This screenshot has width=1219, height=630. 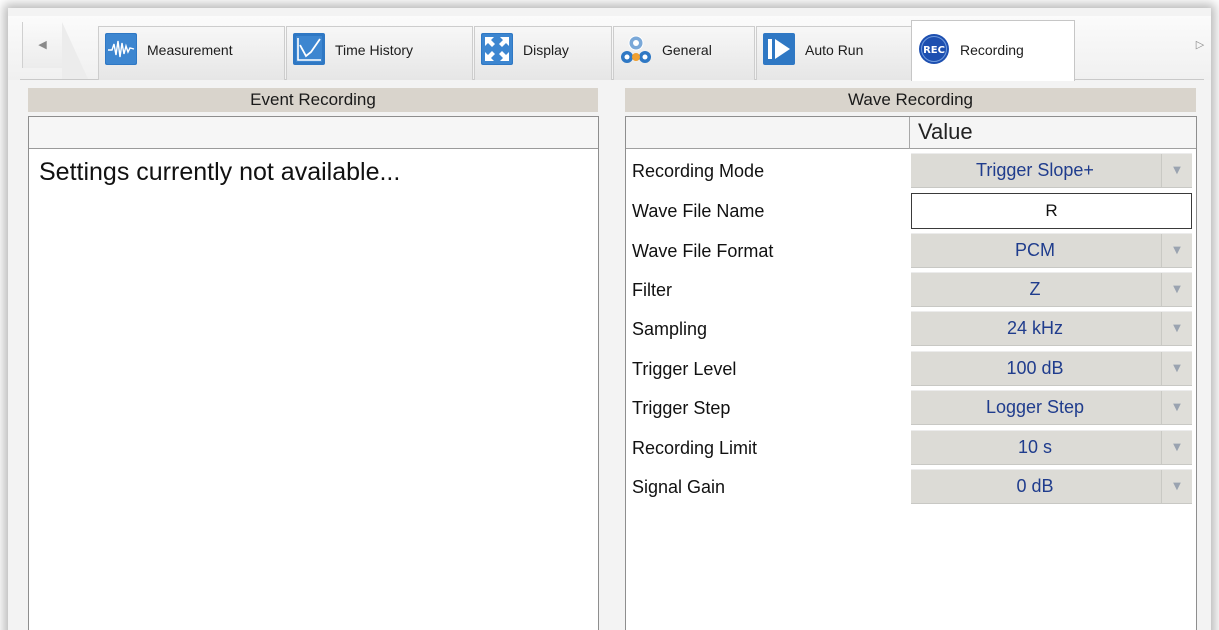 I want to click on scroll-left-arrow-icon: ◀, so click(x=55, y=50).